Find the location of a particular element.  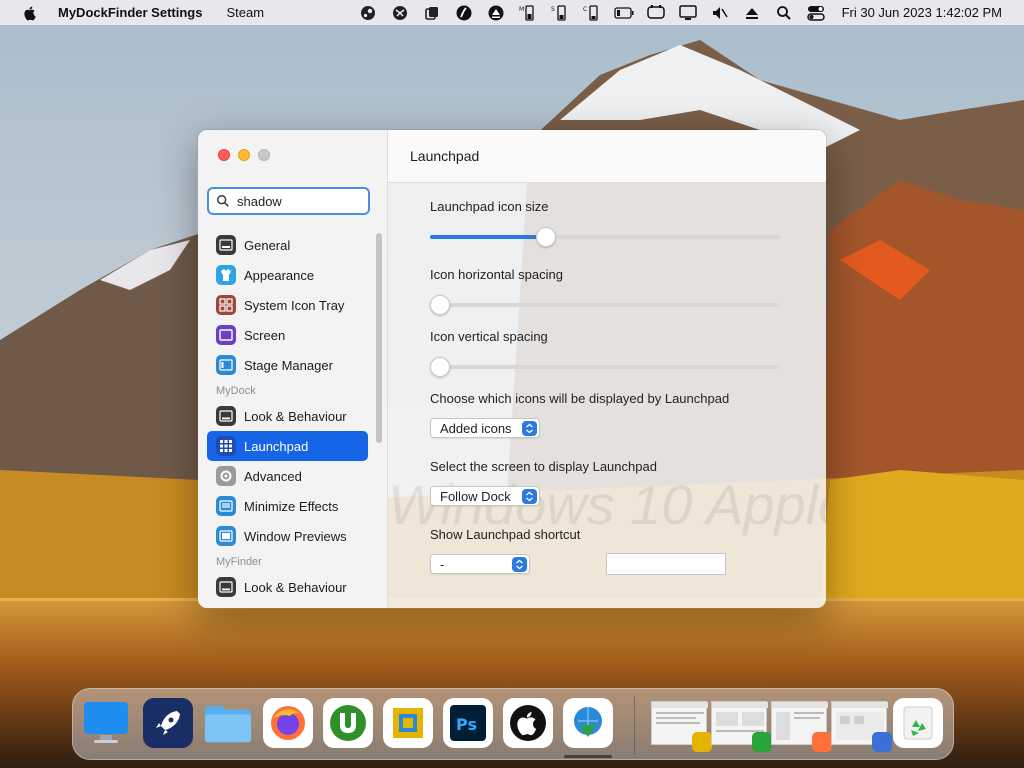

app-name-menu: MyDockFinder Settings is located at coordinates (130, 12).